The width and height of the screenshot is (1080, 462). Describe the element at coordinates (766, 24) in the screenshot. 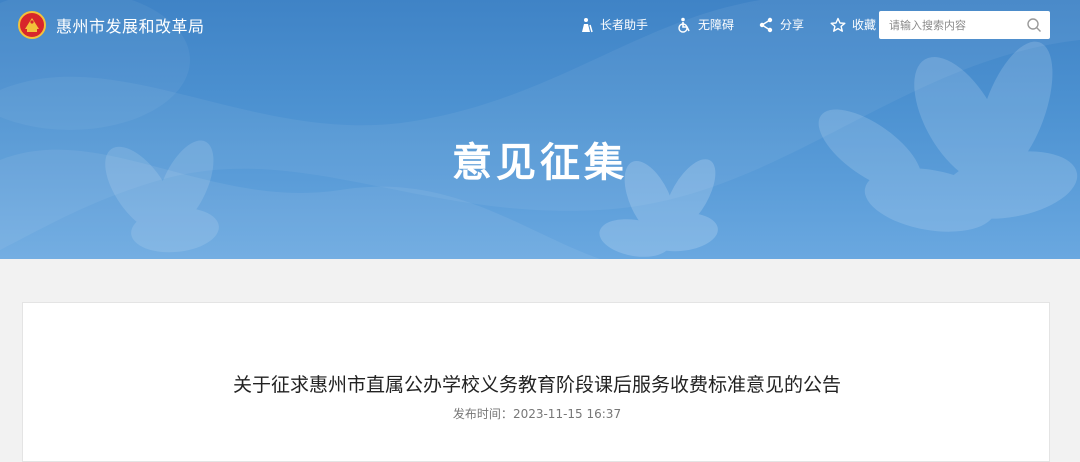

I see `share-icon` at that location.